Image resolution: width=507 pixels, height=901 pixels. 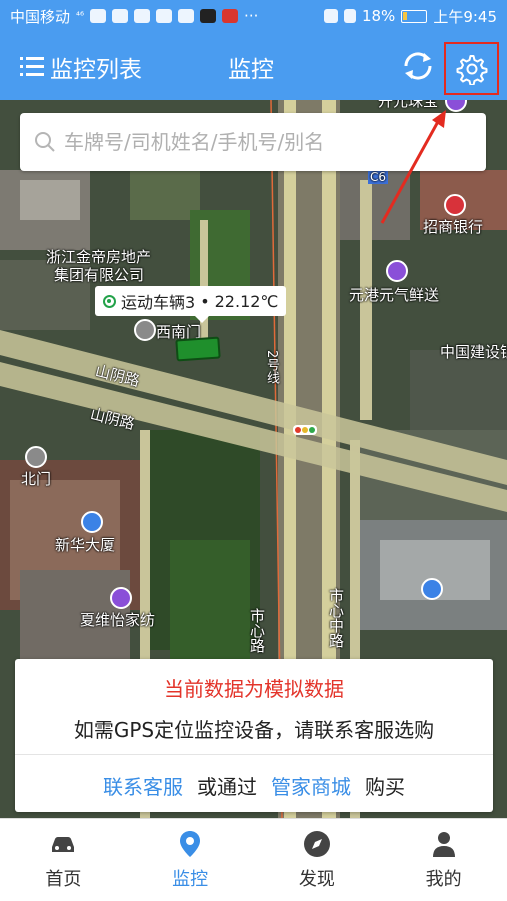 I want to click on status-bar: 中国移动 ⁴⁶ ··· 18% 上午9:45, so click(x=253, y=16).